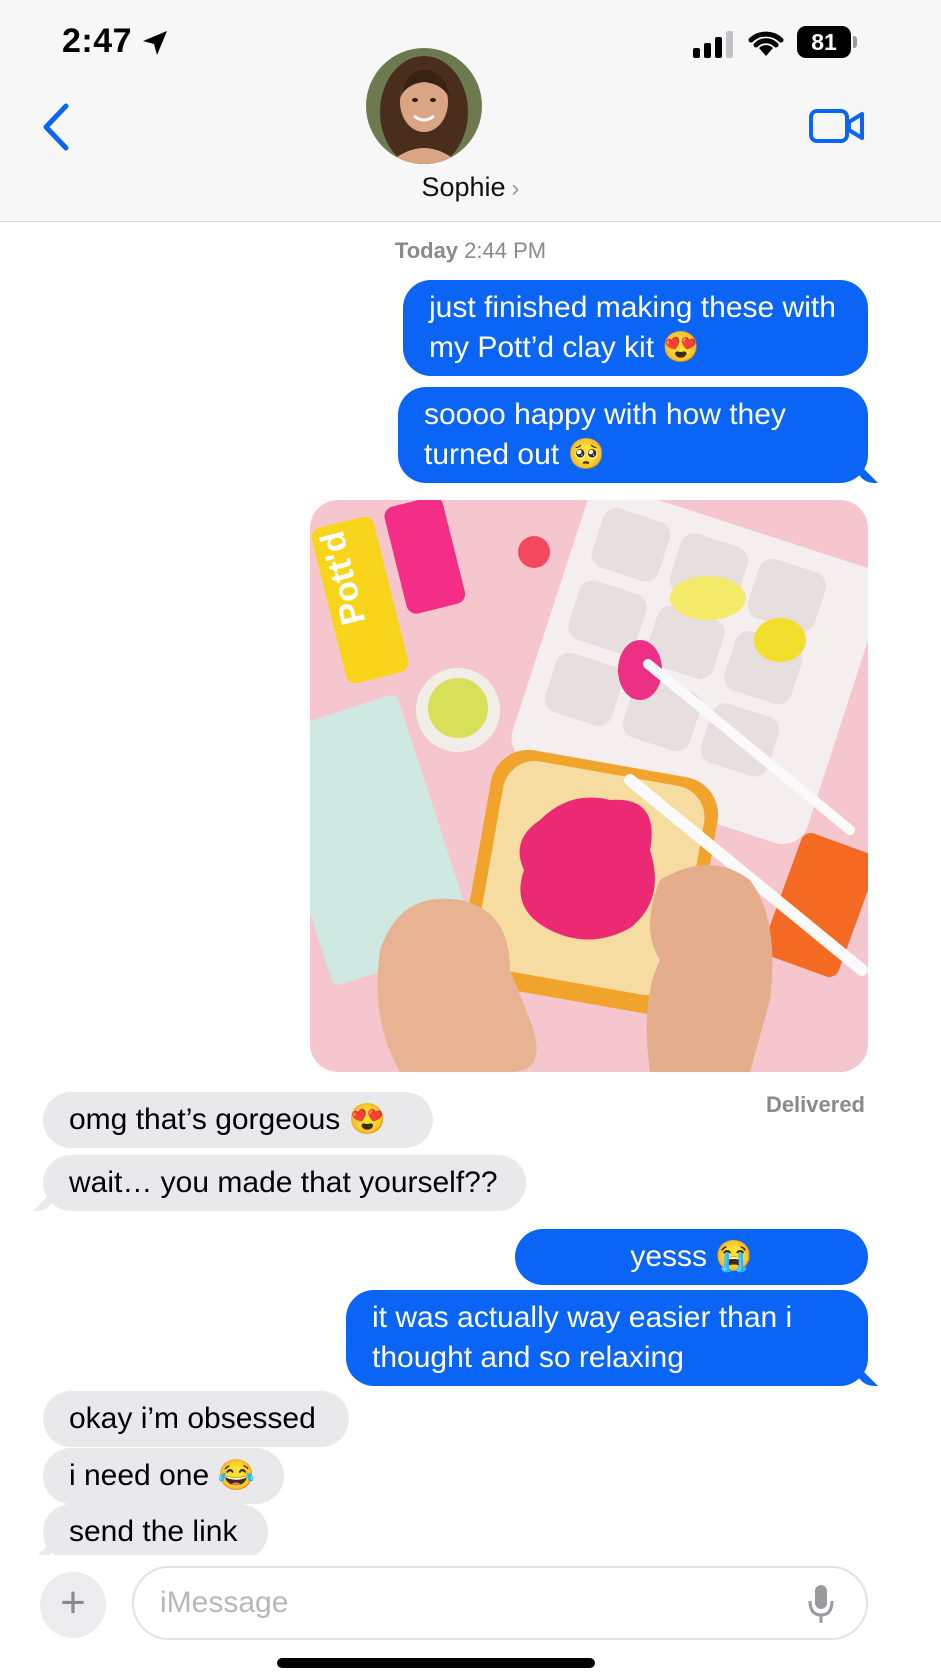 This screenshot has width=941, height=1672. Describe the element at coordinates (73, 1605) in the screenshot. I see `plus-button: +` at that location.